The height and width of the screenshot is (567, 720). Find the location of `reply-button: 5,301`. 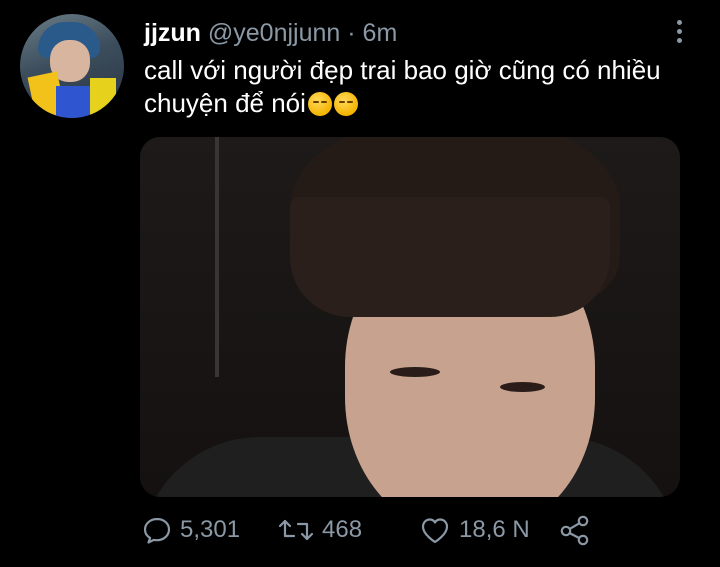

reply-button: 5,301 is located at coordinates (191, 530).